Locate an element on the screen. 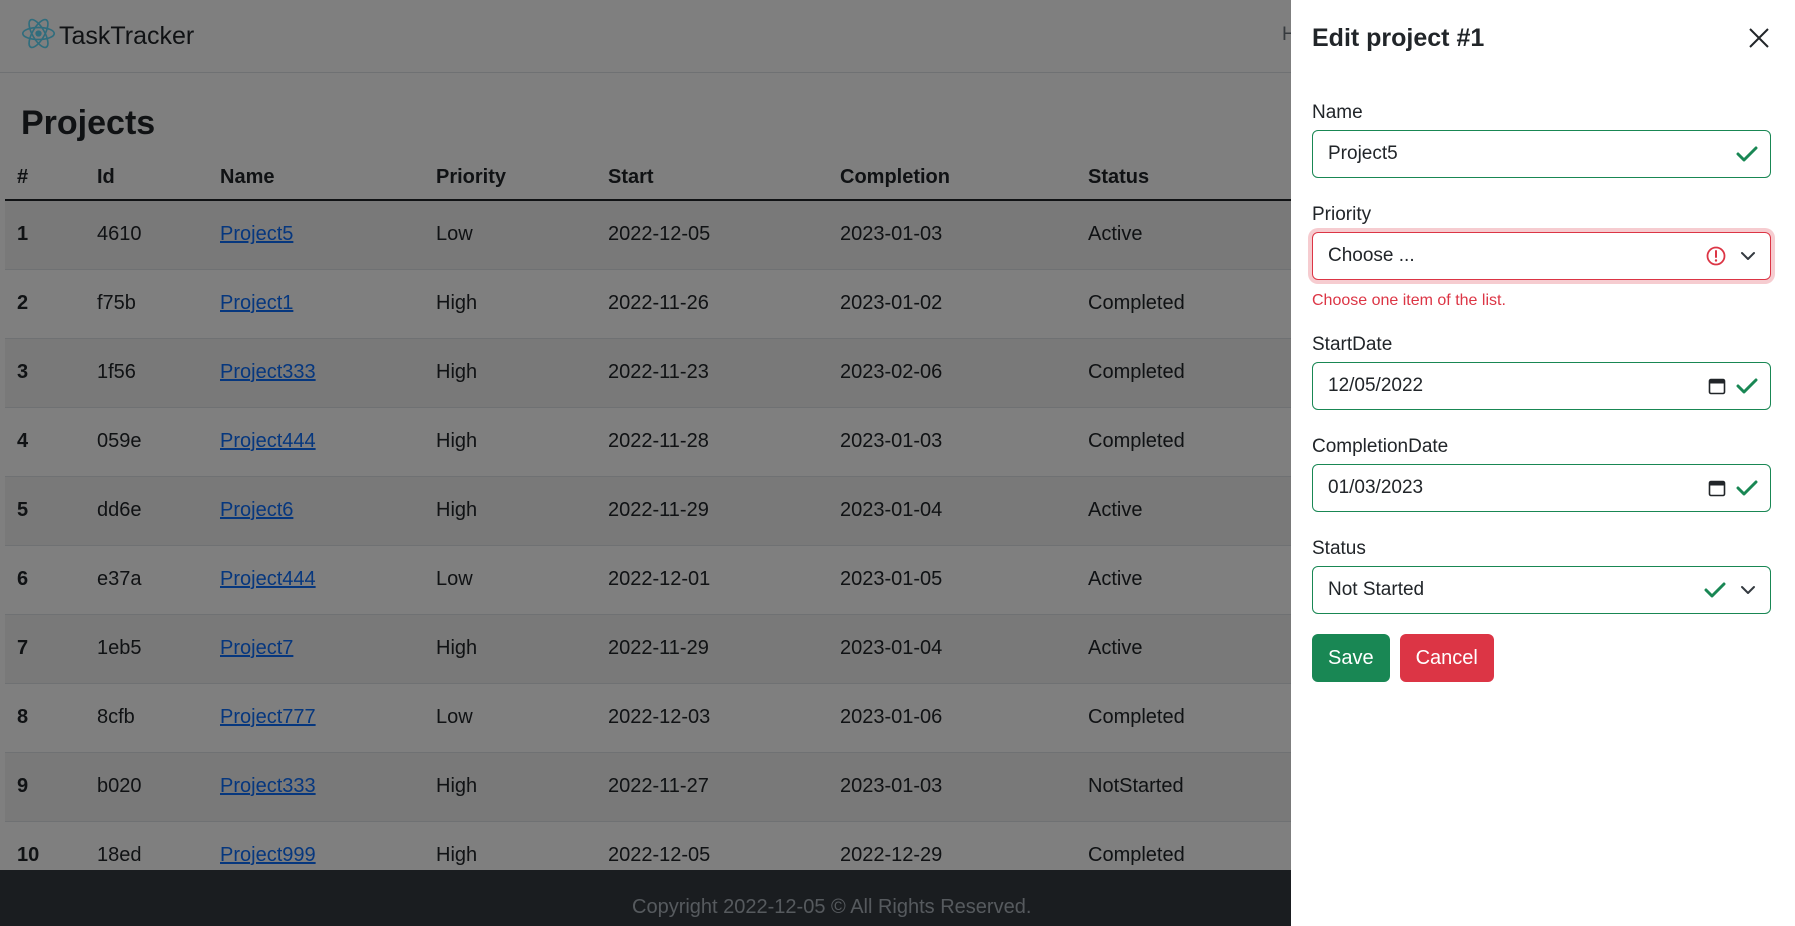 Image resolution: width=1795 pixels, height=926 pixels. priority-label: Priority is located at coordinates (1342, 214).